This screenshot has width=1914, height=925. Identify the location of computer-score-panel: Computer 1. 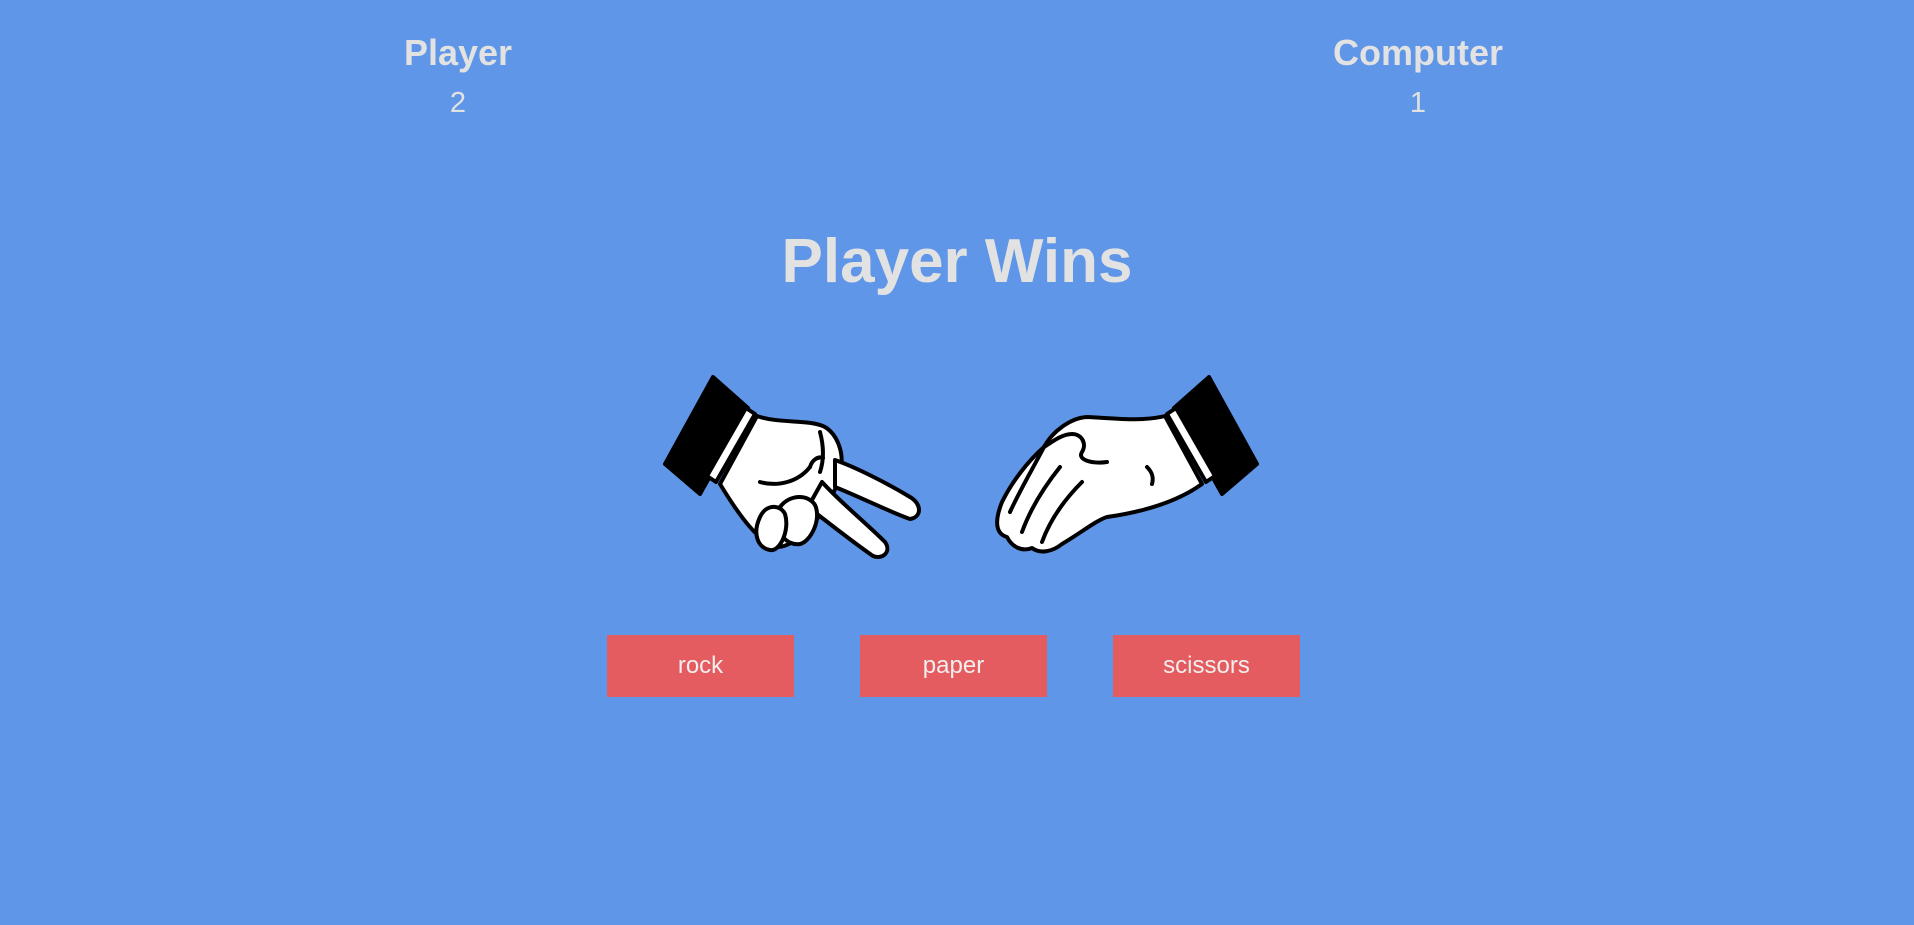
(1418, 75).